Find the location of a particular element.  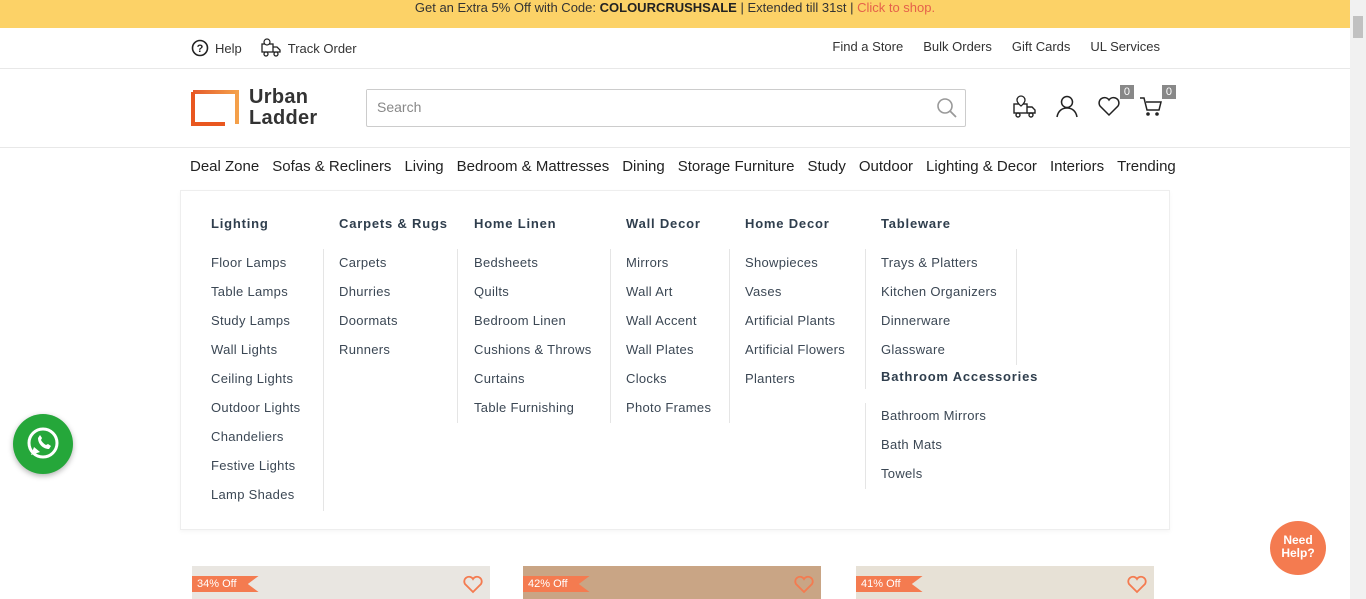

menu-item: Wall Lights is located at coordinates (255, 356).